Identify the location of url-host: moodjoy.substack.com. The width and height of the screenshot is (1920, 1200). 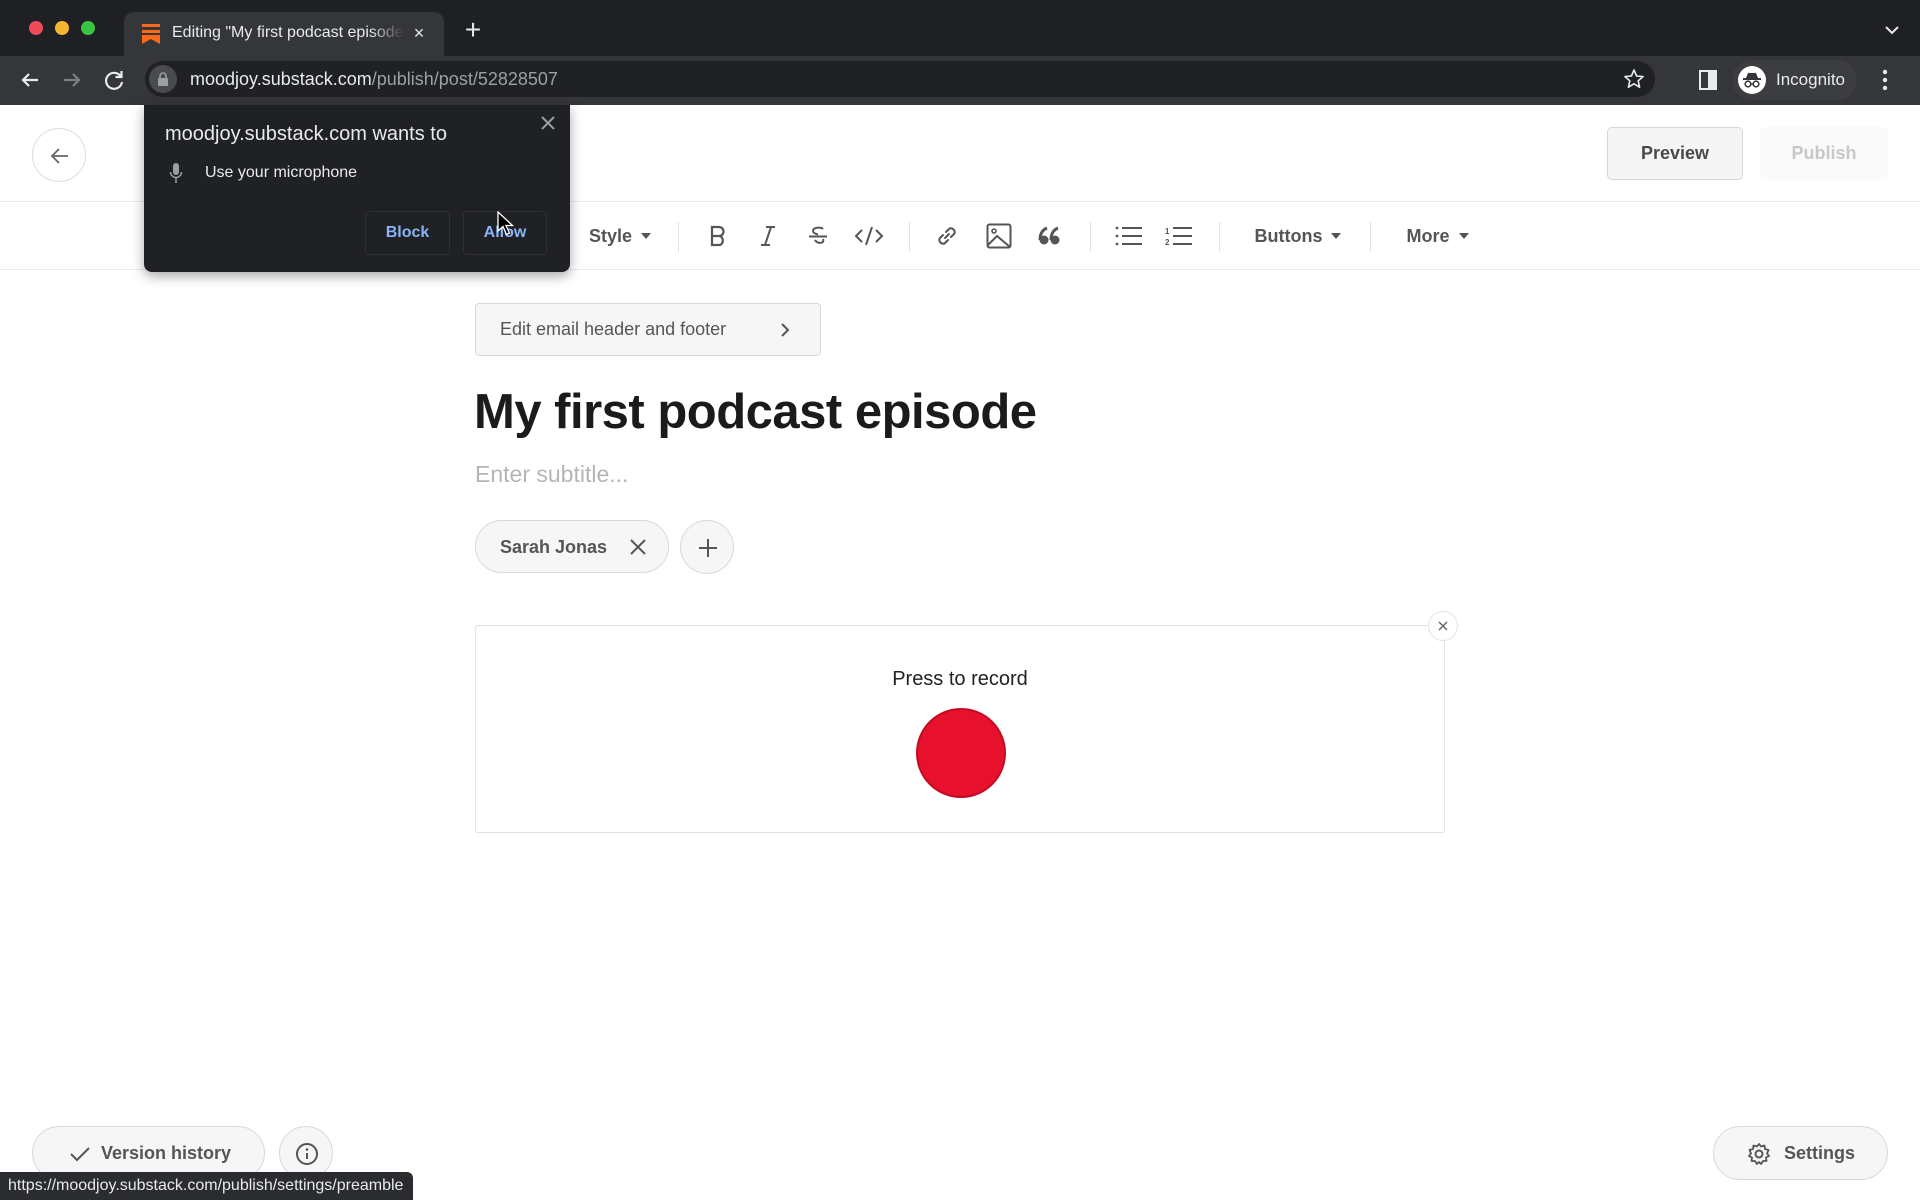
(281, 79).